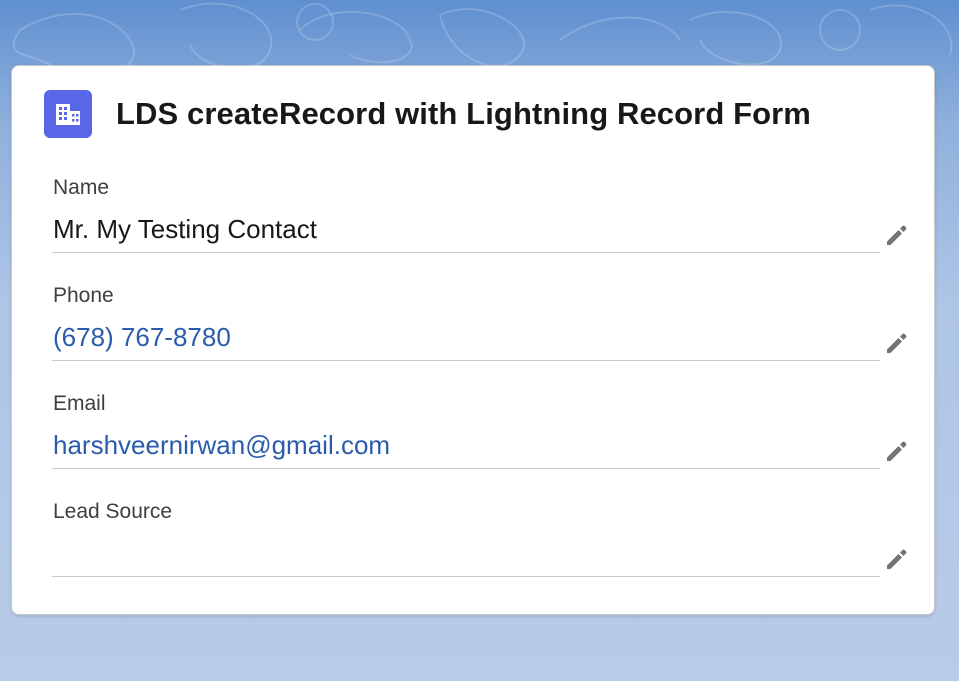 Image resolution: width=959 pixels, height=681 pixels. What do you see at coordinates (81, 187) in the screenshot?
I see `field-label: Name` at bounding box center [81, 187].